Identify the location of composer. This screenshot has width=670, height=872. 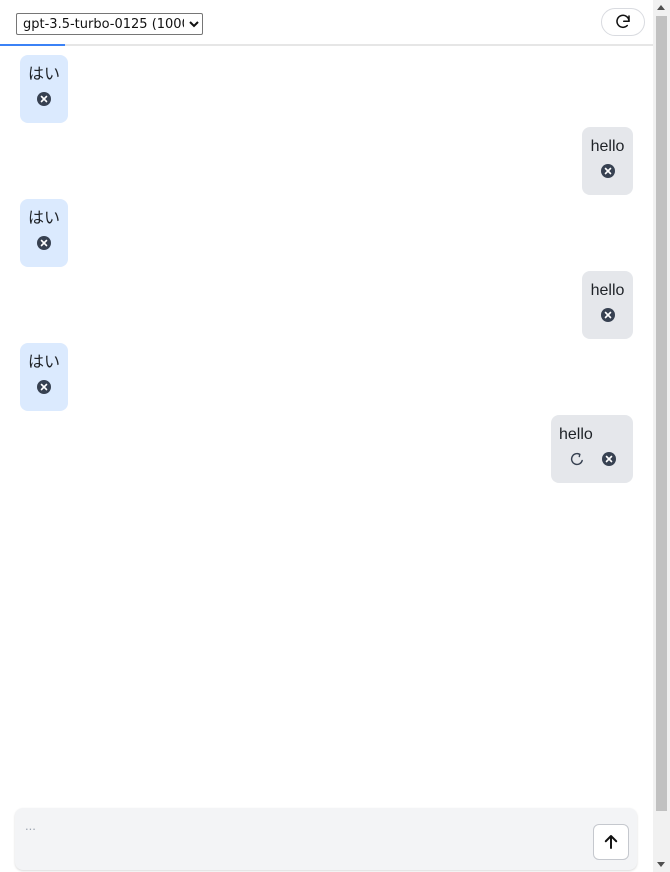
(326, 839).